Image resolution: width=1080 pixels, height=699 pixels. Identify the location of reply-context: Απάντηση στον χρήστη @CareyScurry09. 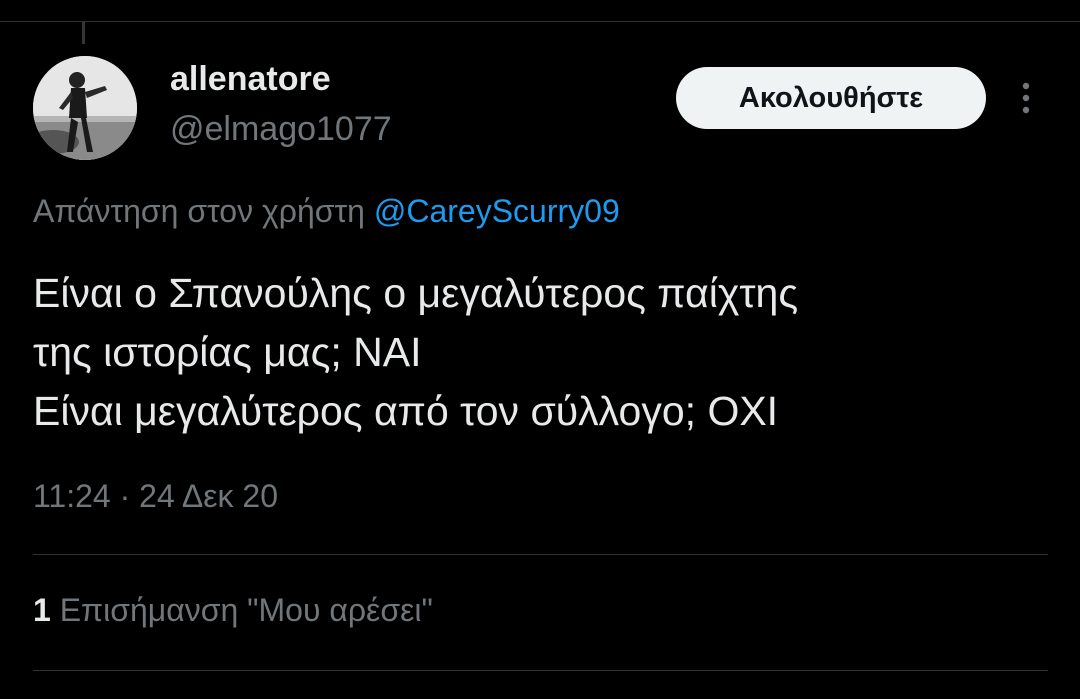
(326, 211).